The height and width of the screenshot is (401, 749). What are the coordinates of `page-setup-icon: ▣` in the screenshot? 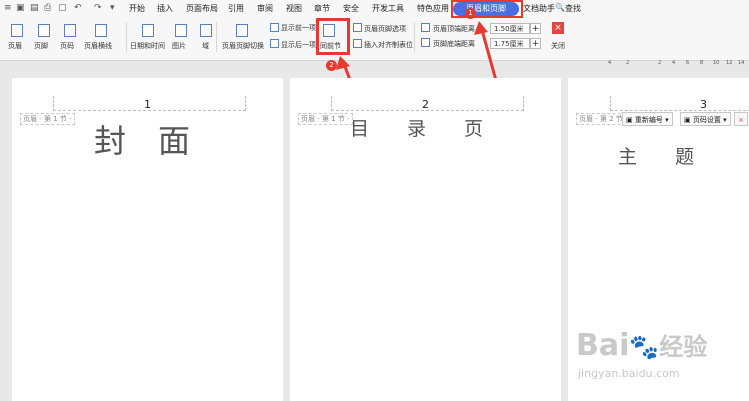 It's located at (688, 120).